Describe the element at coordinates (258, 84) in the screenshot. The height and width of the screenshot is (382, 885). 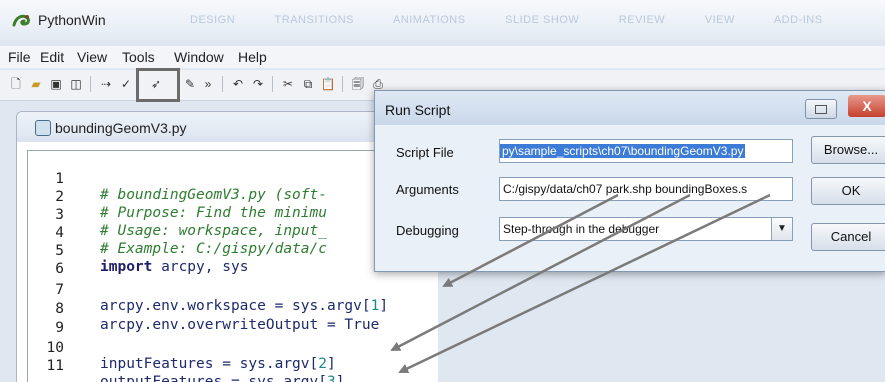
I see `redo-icon: ↷` at that location.